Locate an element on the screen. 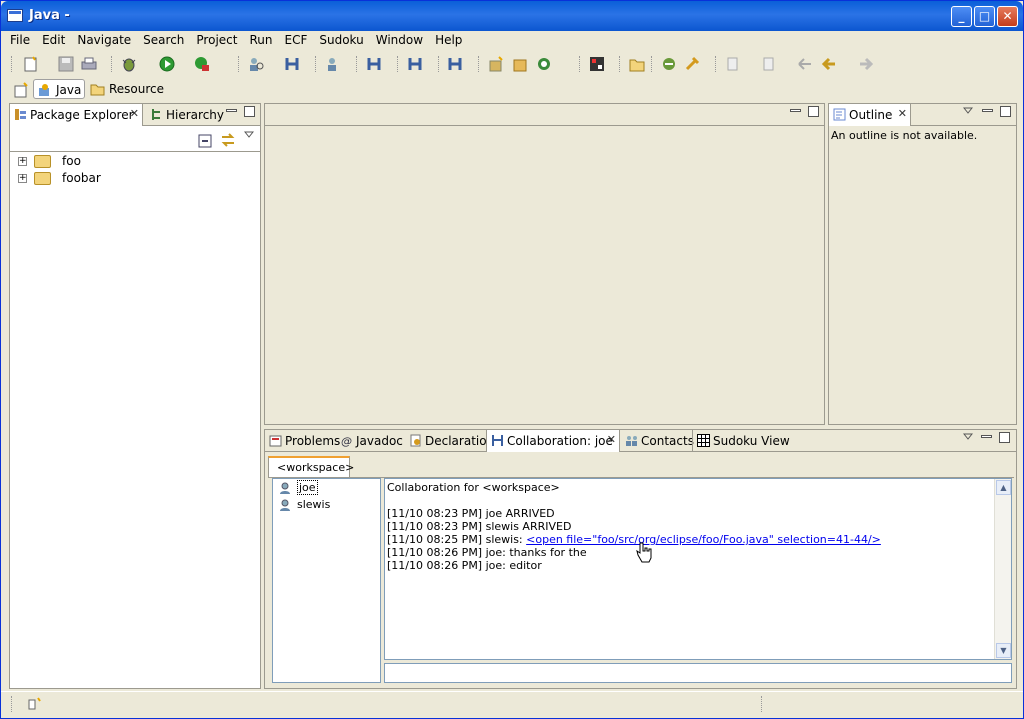 The height and width of the screenshot is (719, 1024). external-tools-icon is located at coordinates (202, 64).